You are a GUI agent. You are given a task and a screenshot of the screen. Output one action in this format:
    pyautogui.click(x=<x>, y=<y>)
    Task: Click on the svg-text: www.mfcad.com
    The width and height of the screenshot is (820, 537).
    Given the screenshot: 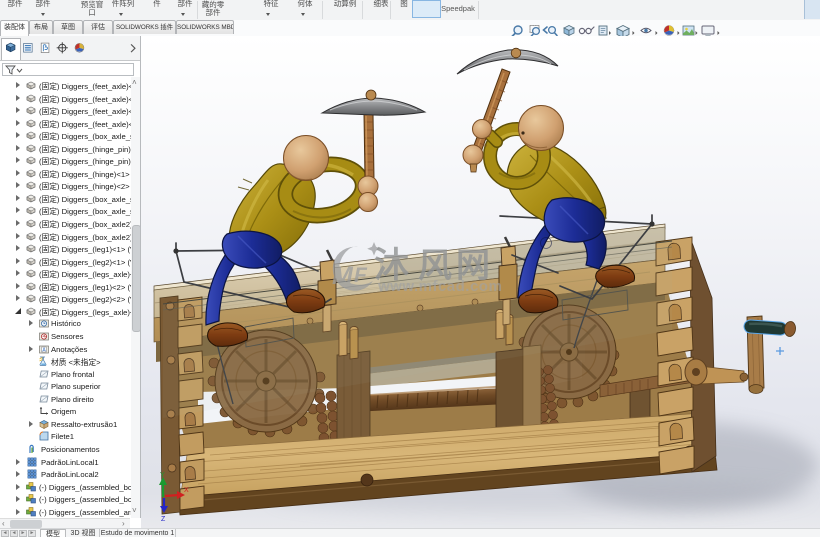 What is the action you would take?
    pyautogui.click(x=439, y=286)
    